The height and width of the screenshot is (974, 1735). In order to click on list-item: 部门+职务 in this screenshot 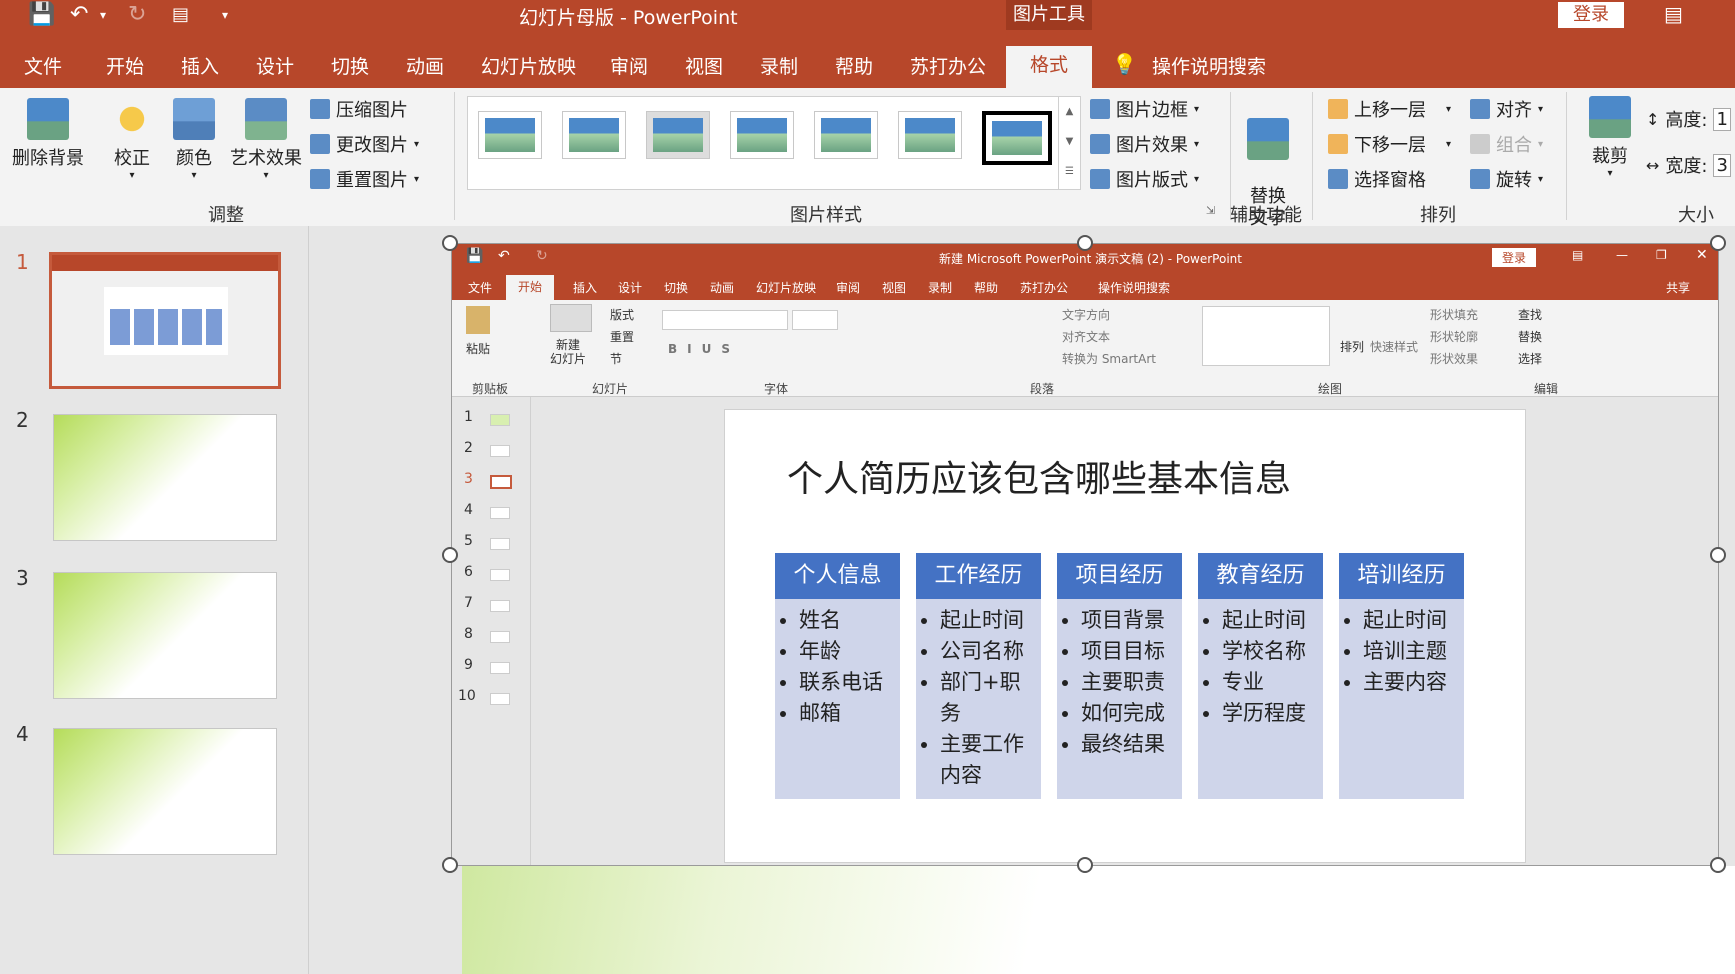, I will do `click(990, 698)`.